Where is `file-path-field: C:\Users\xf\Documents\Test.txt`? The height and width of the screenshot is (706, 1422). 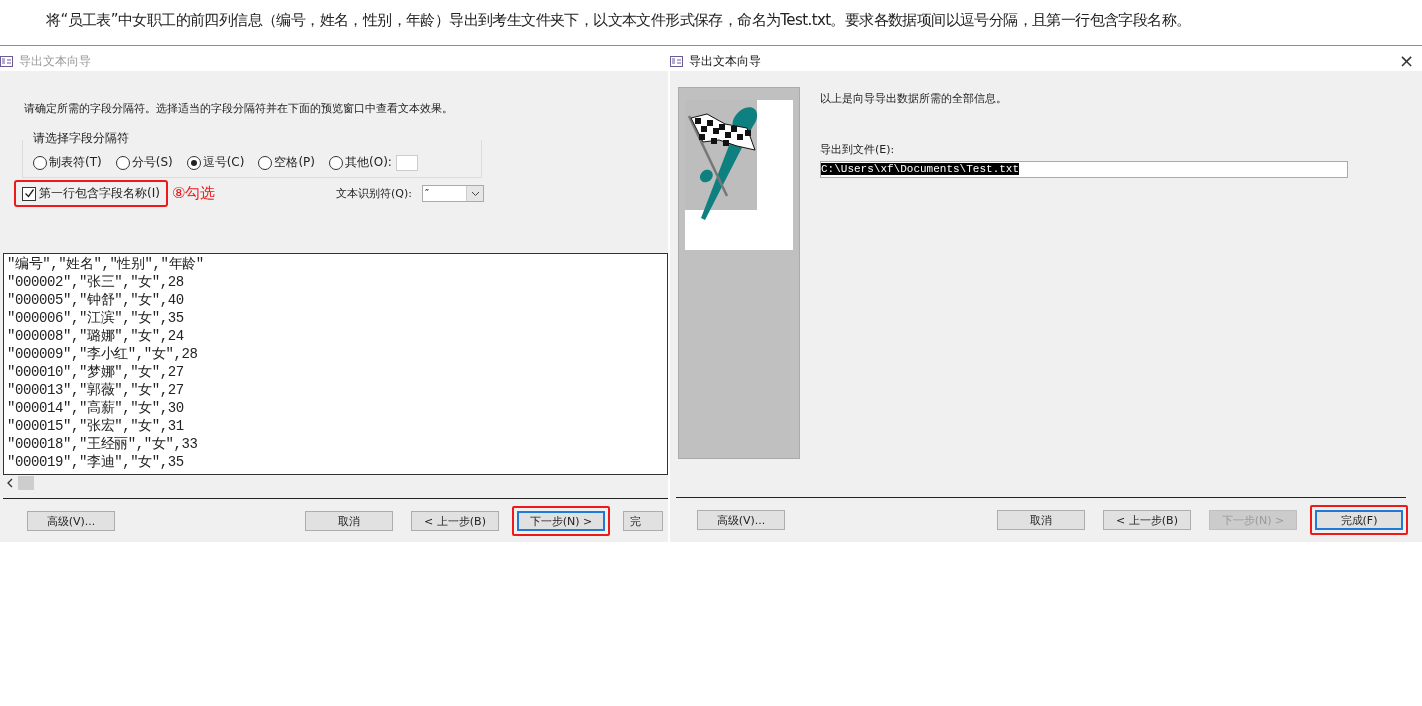 file-path-field: C:\Users\xf\Documents\Test.txt is located at coordinates (1084, 169).